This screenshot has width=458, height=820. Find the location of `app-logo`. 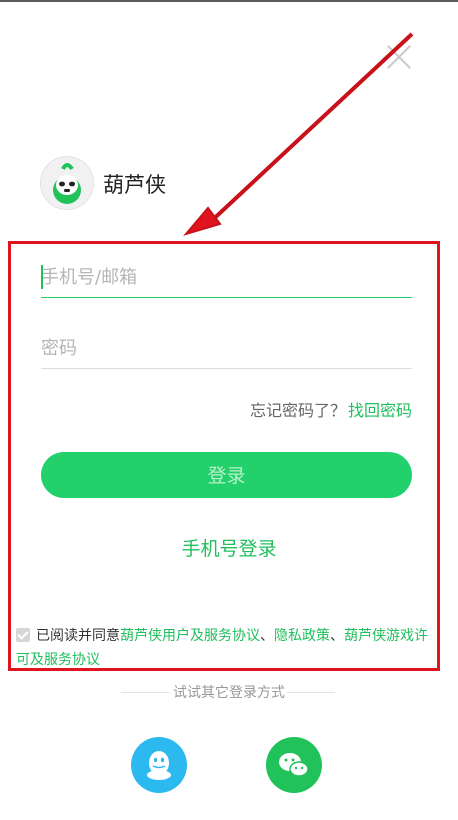

app-logo is located at coordinates (67, 183).